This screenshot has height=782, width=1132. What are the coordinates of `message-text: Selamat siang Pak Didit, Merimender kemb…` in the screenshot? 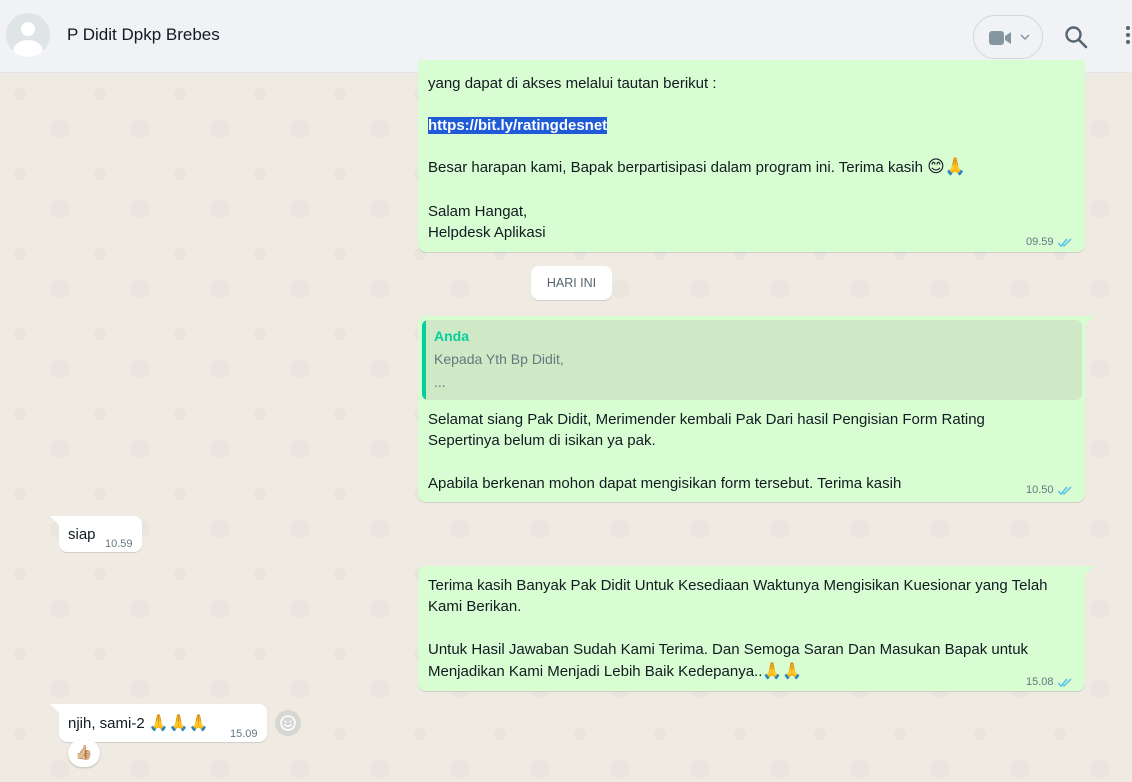 It's located at (706, 419).